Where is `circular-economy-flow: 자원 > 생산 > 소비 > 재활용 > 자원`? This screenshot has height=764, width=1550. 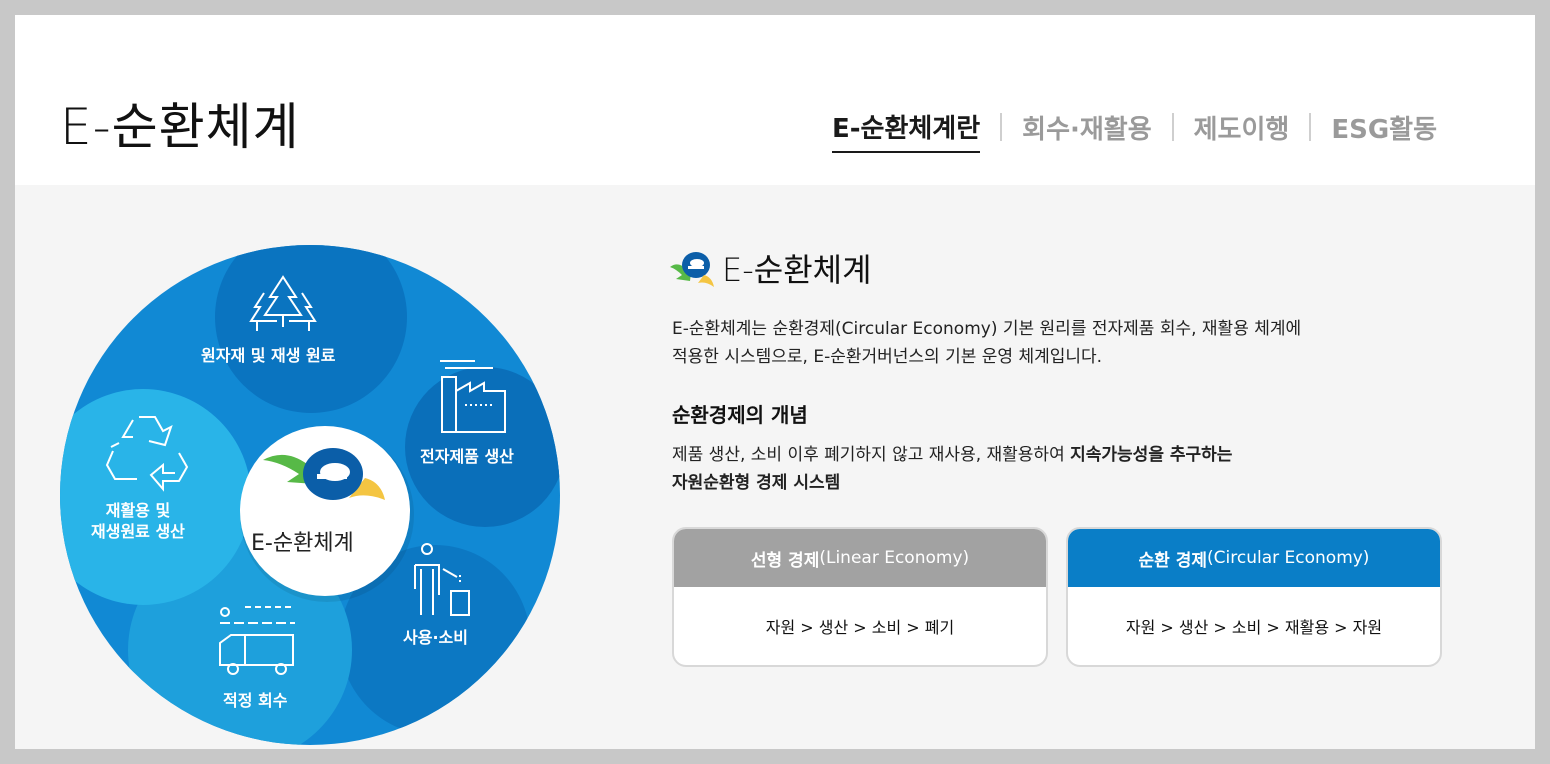 circular-economy-flow: 자원 > 생산 > 소비 > 재활용 > 자원 is located at coordinates (1254, 627).